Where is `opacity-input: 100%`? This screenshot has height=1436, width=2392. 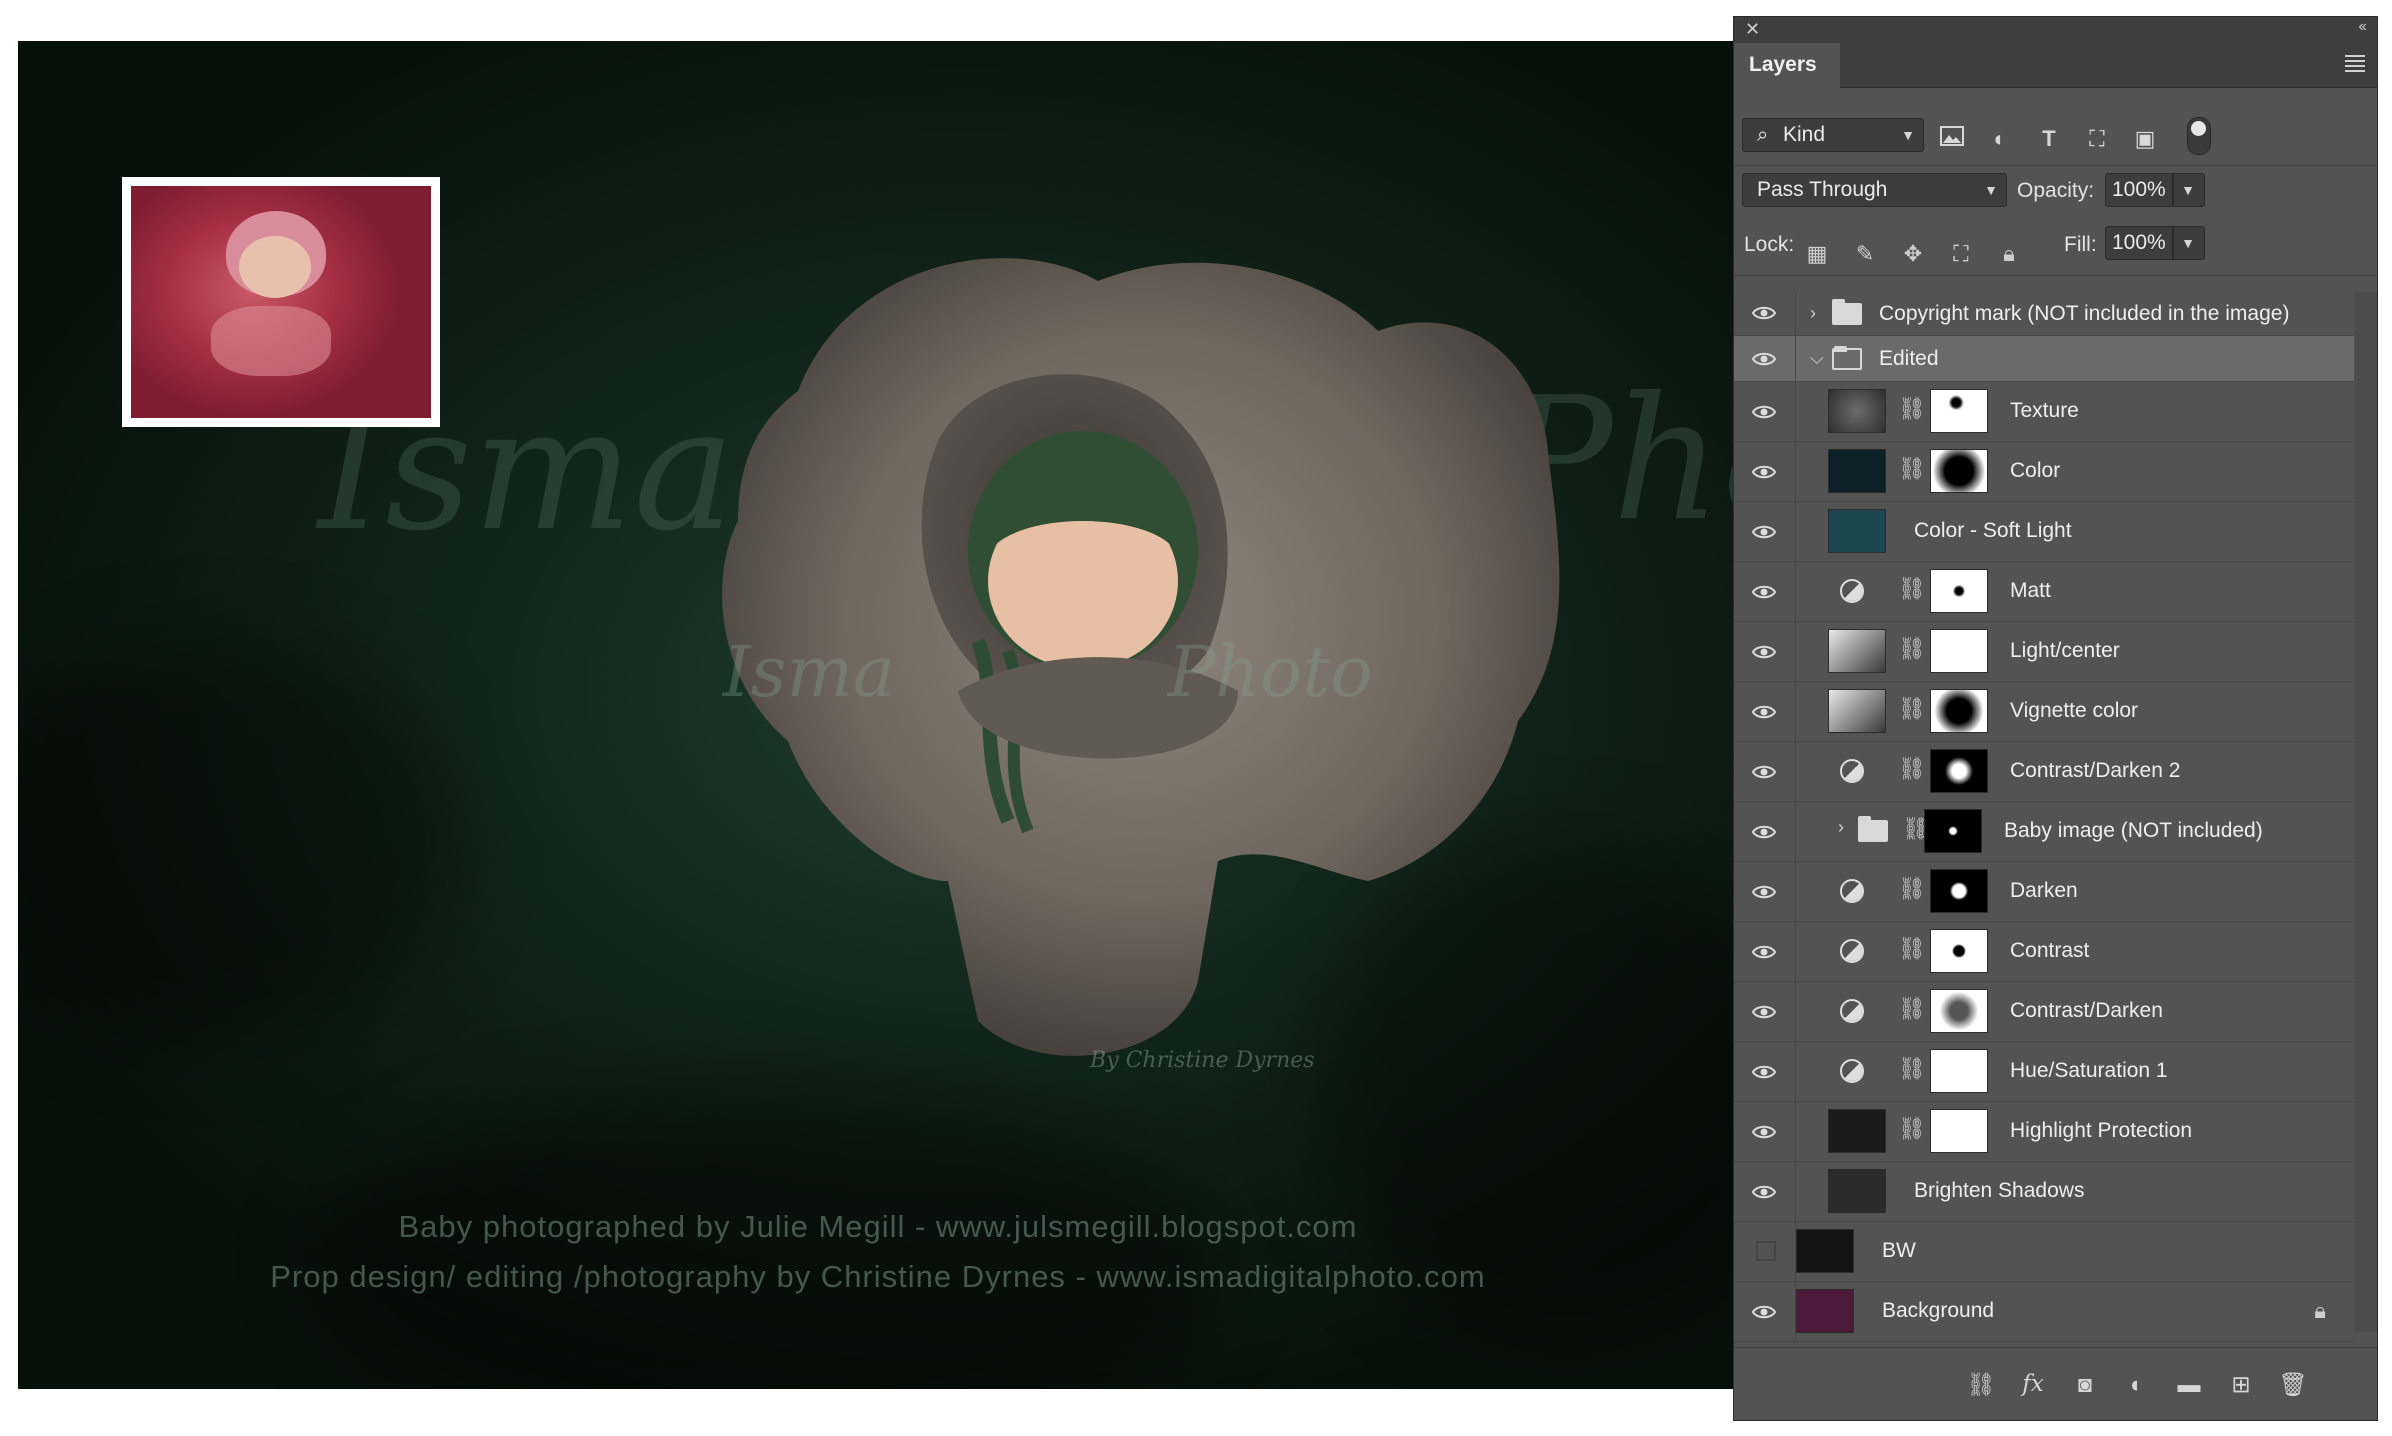
opacity-input: 100% is located at coordinates (2139, 190).